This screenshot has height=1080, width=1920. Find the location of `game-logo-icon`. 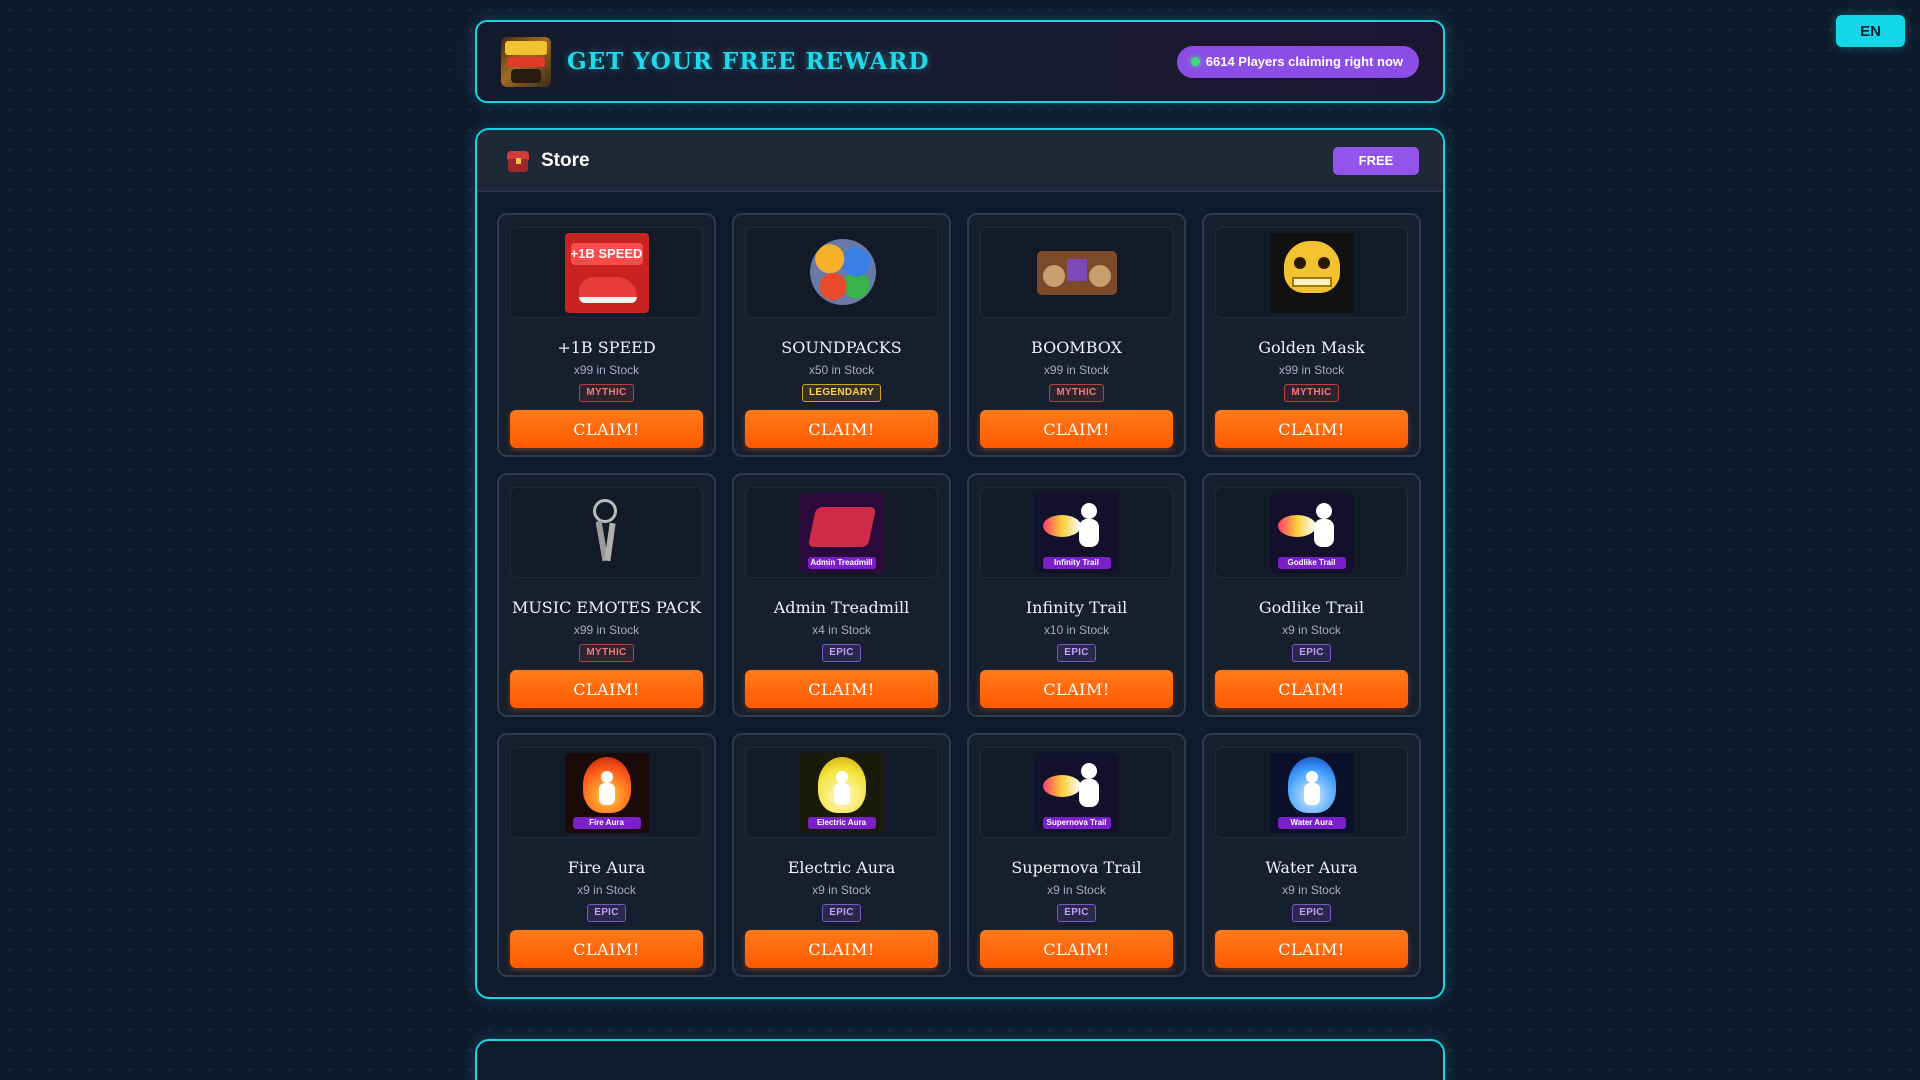

game-logo-icon is located at coordinates (526, 61).